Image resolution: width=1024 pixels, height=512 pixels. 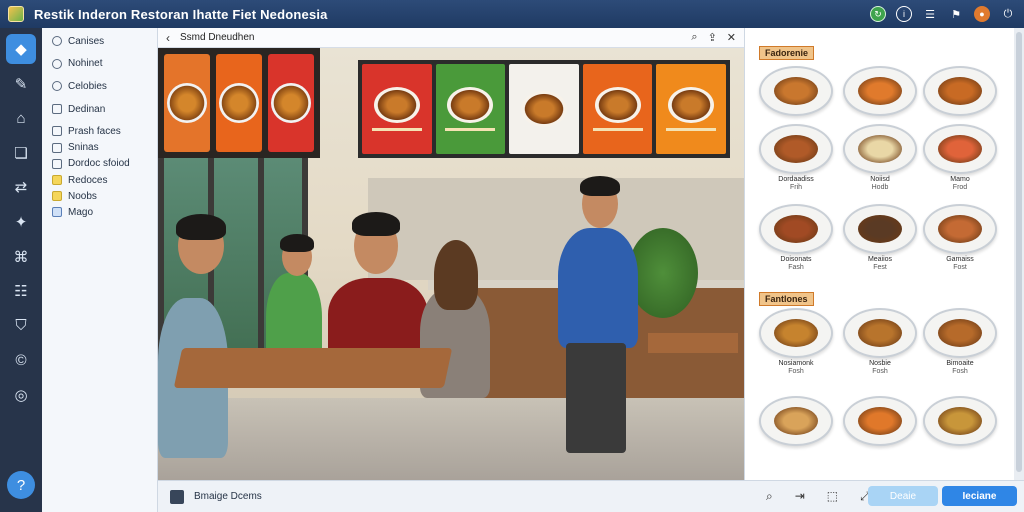 I want to click on diamond-icon: ◆, so click(x=21, y=49).